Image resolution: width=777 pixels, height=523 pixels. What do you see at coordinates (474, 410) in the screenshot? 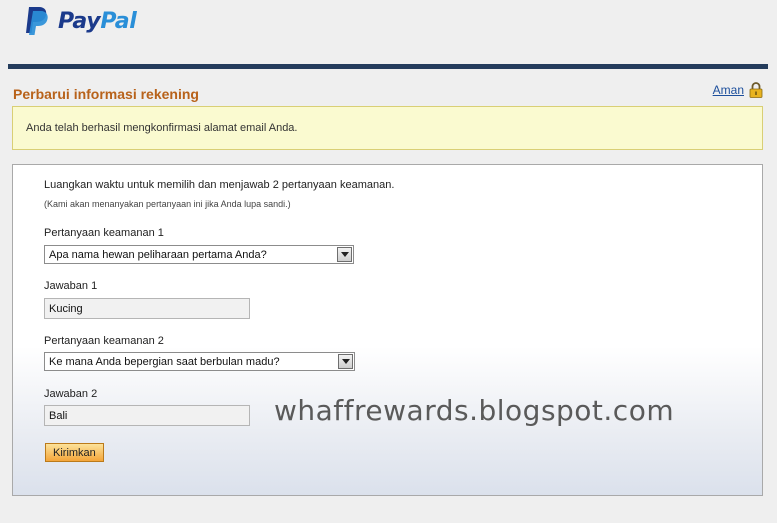
I see `watermark-text: whaffrewards.blogspot.com` at bounding box center [474, 410].